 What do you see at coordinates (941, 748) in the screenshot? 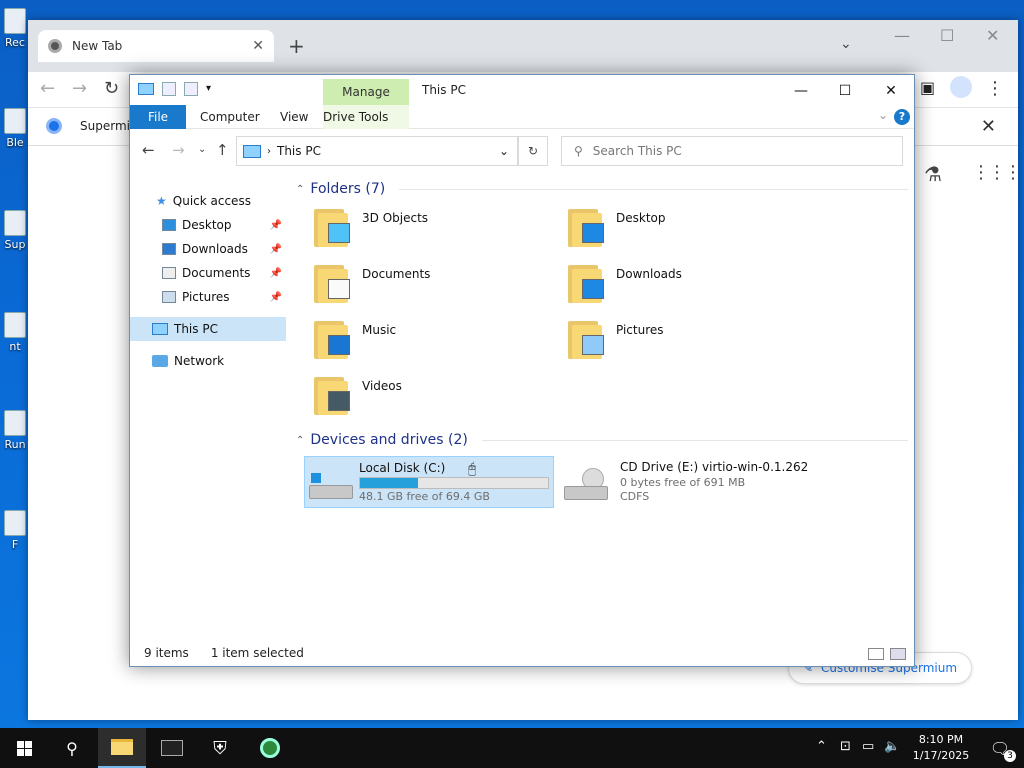
I see `system-clock: 8:10 PM 1/17/2025` at bounding box center [941, 748].